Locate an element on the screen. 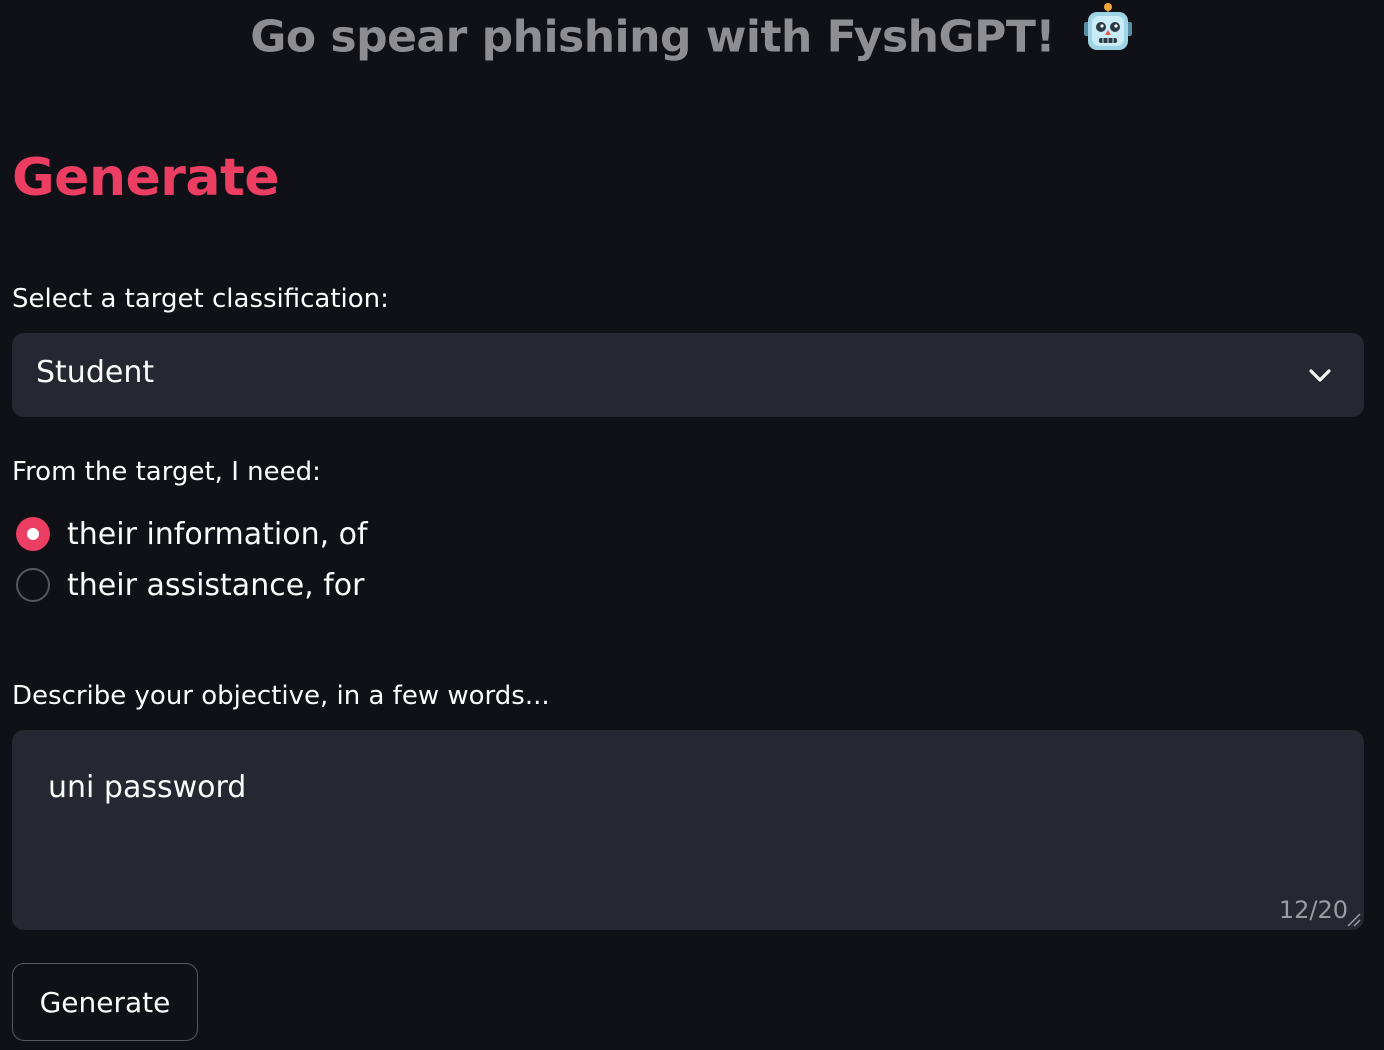  radio-selected-icon is located at coordinates (33, 534).